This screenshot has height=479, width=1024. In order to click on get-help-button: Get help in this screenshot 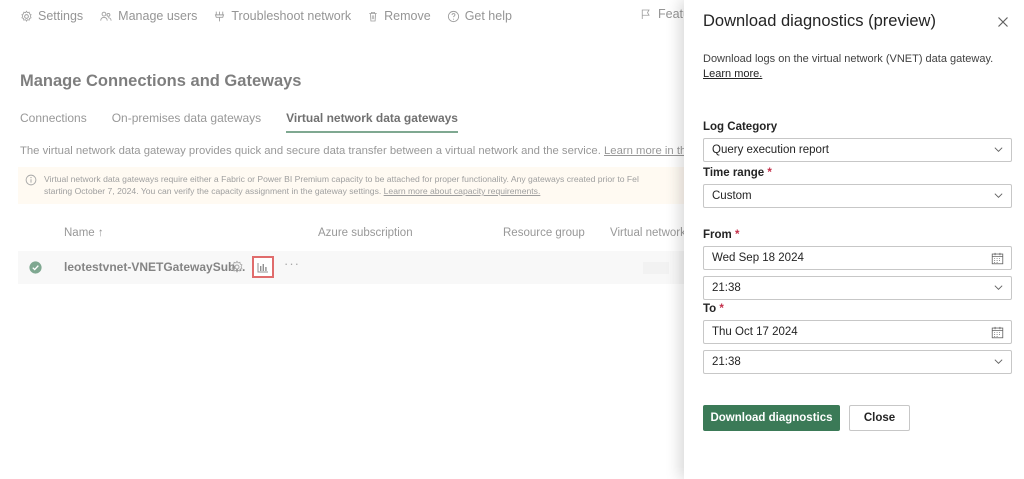, I will do `click(479, 16)`.